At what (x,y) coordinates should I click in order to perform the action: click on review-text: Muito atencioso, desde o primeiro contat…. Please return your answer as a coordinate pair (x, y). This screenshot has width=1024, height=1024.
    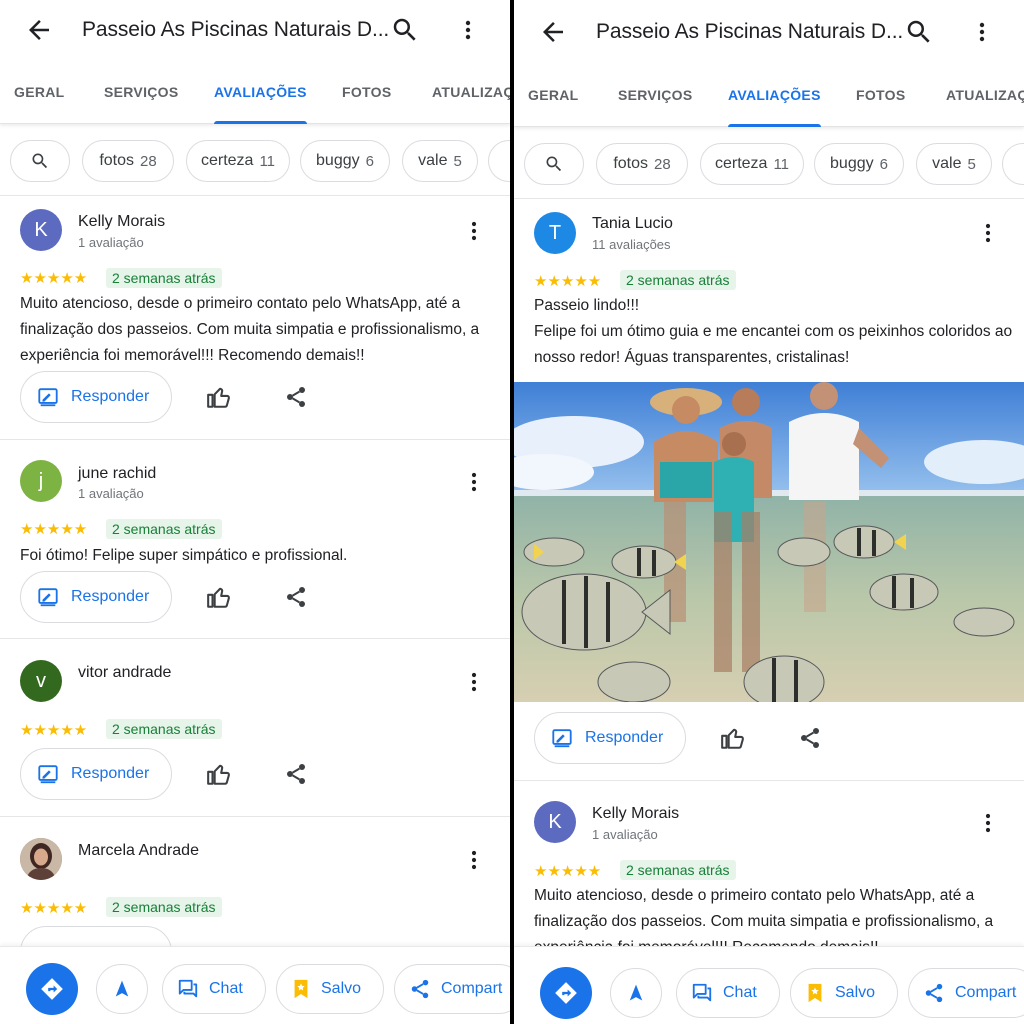
    Looking at the image, I should click on (250, 329).